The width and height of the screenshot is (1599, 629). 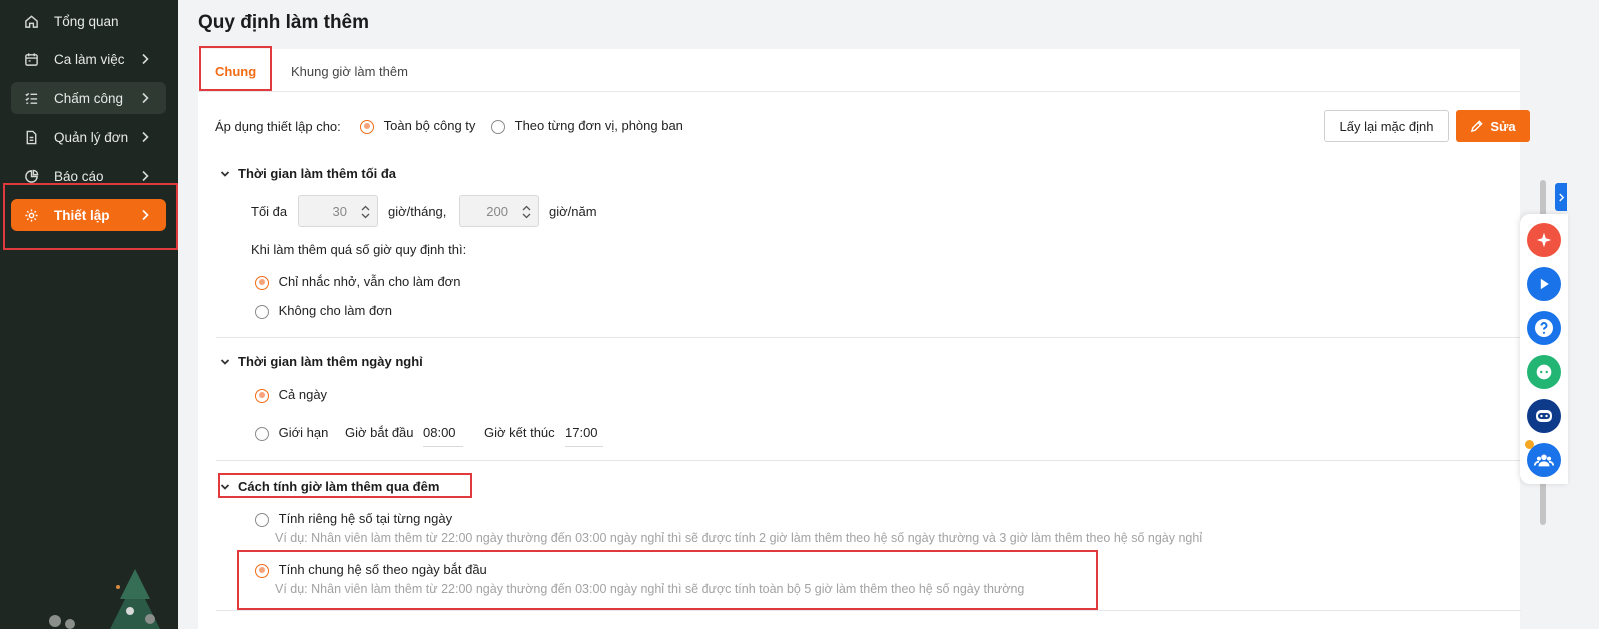 I want to click on tab-overtime-frames: Khung giờ làm thêm, so click(x=349, y=71).